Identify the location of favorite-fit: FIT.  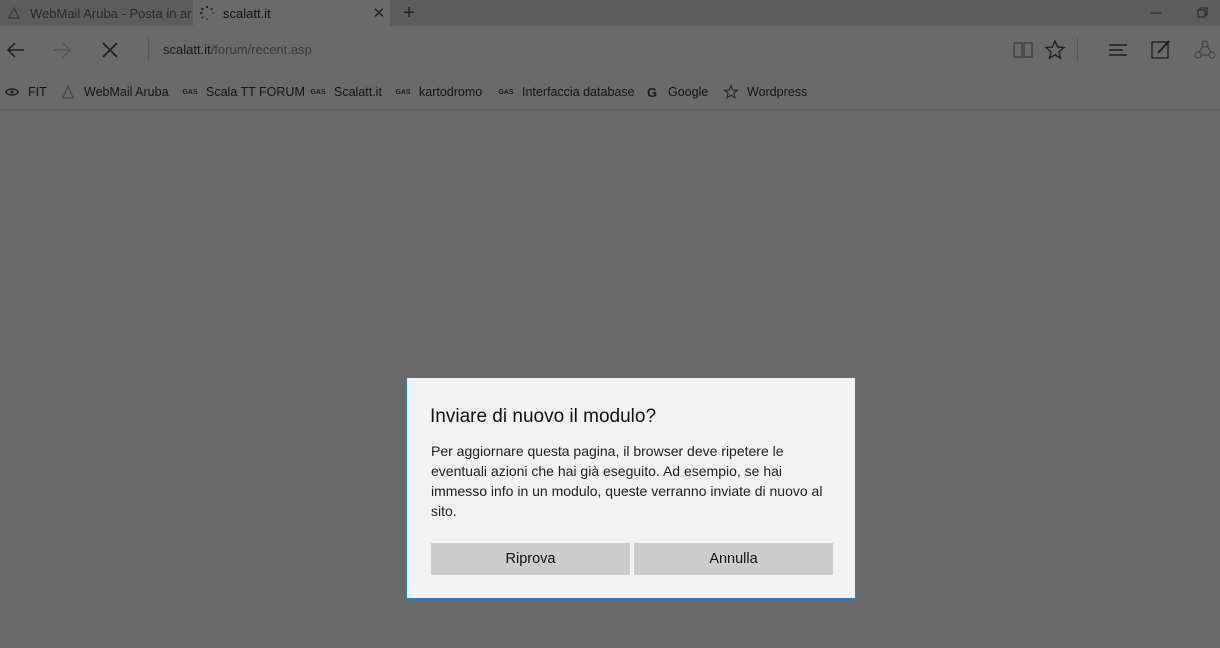
(25, 92).